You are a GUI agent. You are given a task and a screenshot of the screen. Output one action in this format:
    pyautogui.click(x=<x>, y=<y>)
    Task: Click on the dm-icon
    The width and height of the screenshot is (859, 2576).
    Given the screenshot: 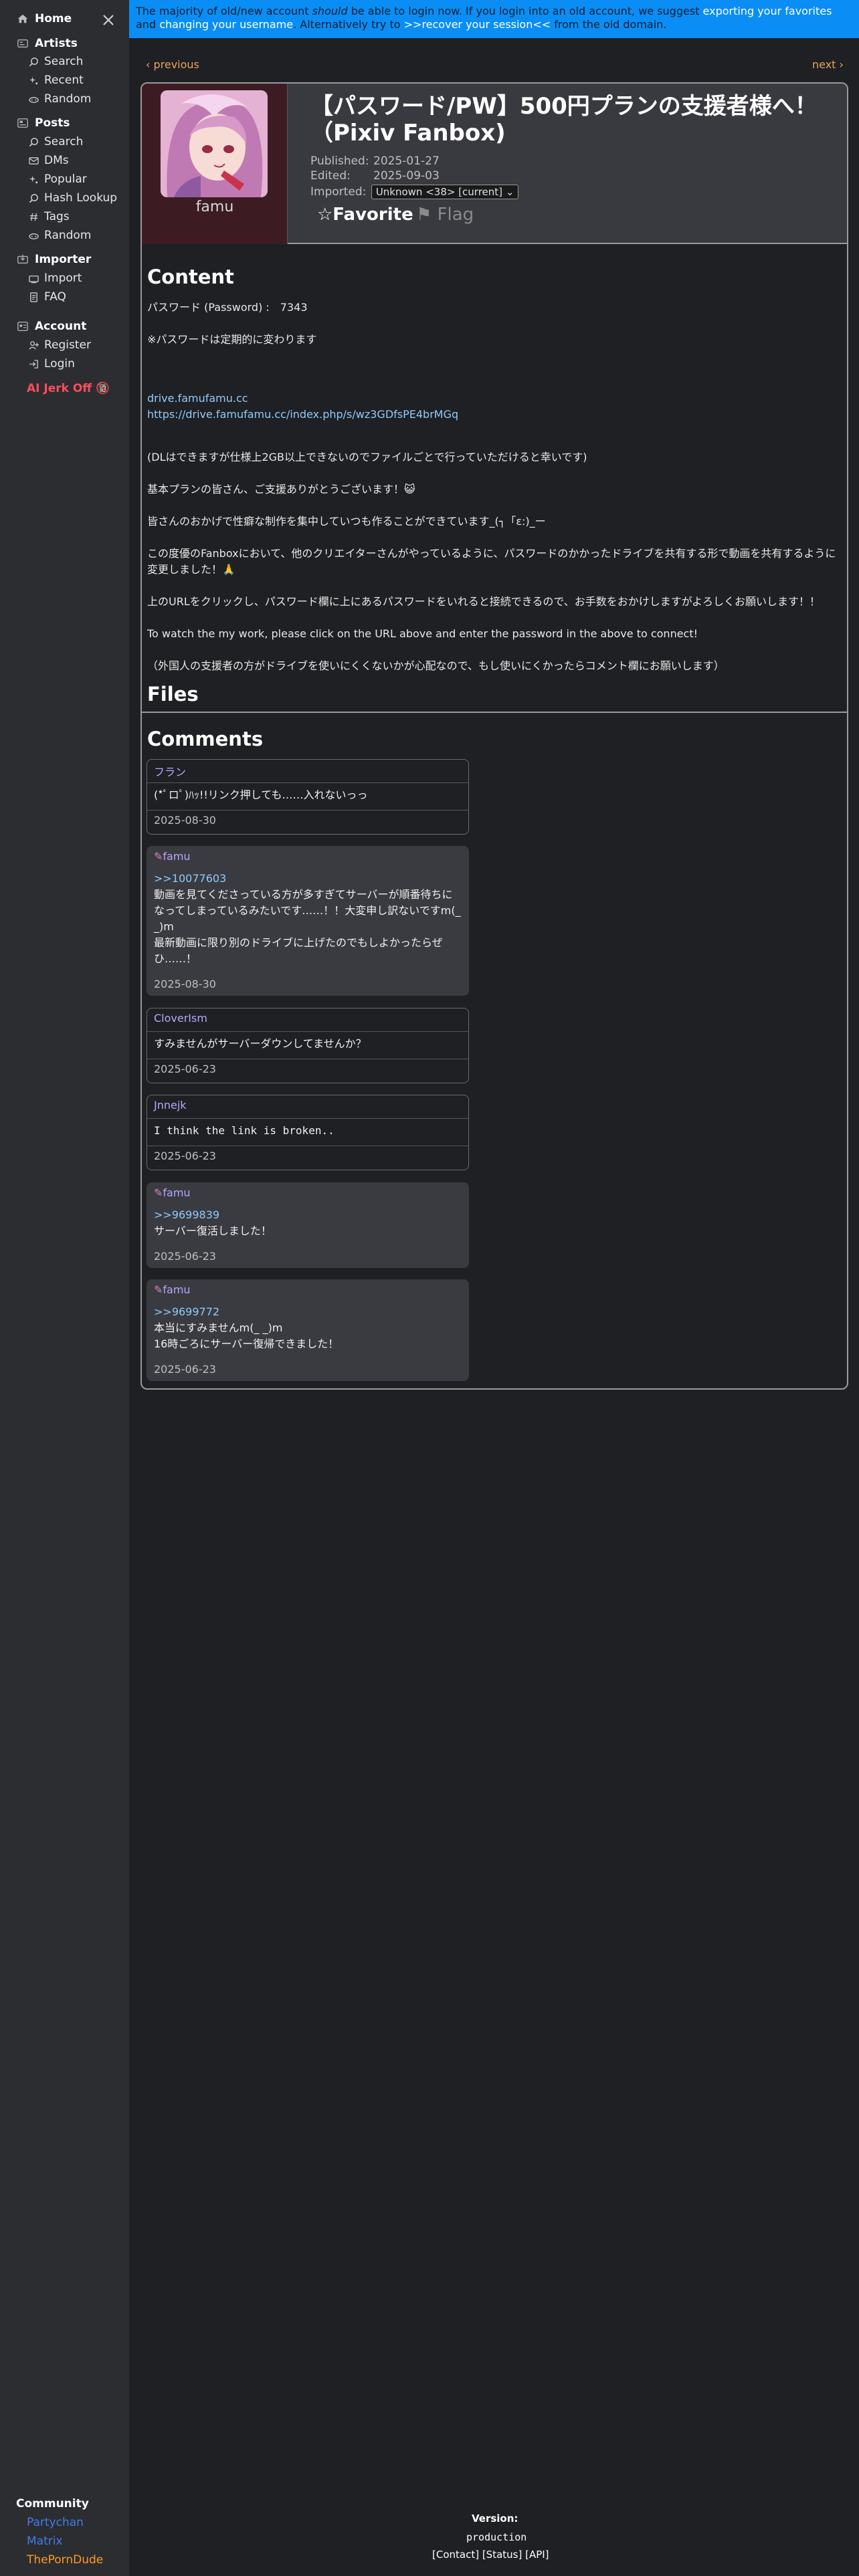 What is the action you would take?
    pyautogui.click(x=33, y=160)
    